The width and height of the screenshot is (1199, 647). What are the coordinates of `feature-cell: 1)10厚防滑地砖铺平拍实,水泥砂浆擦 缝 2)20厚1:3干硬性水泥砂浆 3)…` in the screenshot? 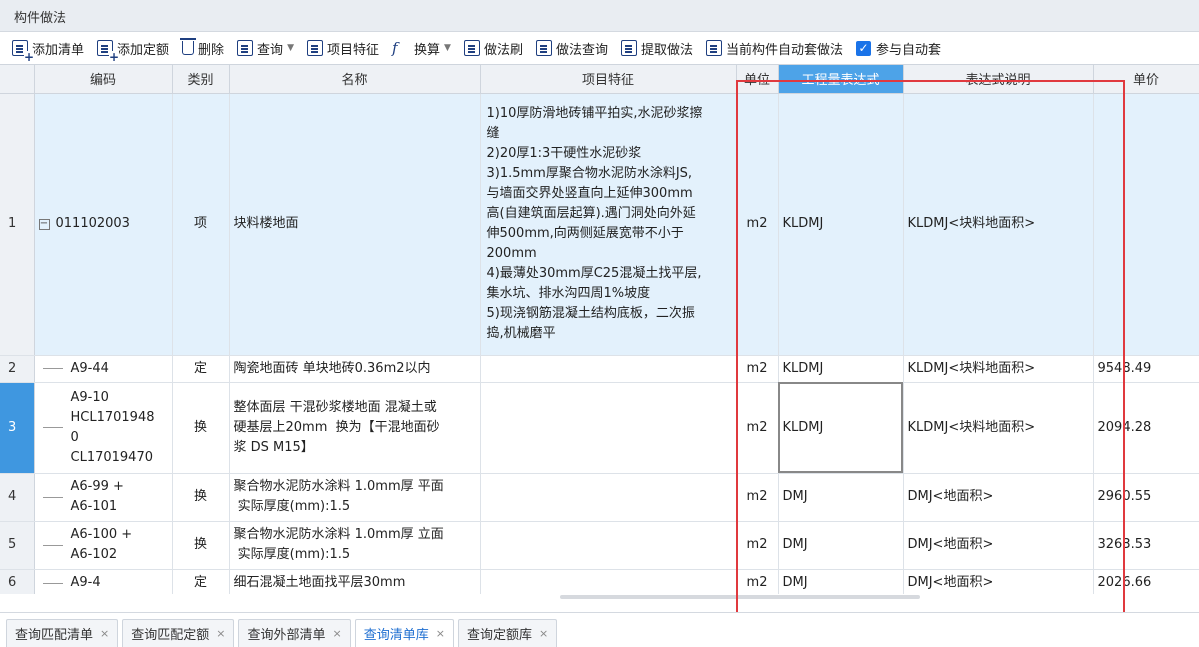 It's located at (608, 224).